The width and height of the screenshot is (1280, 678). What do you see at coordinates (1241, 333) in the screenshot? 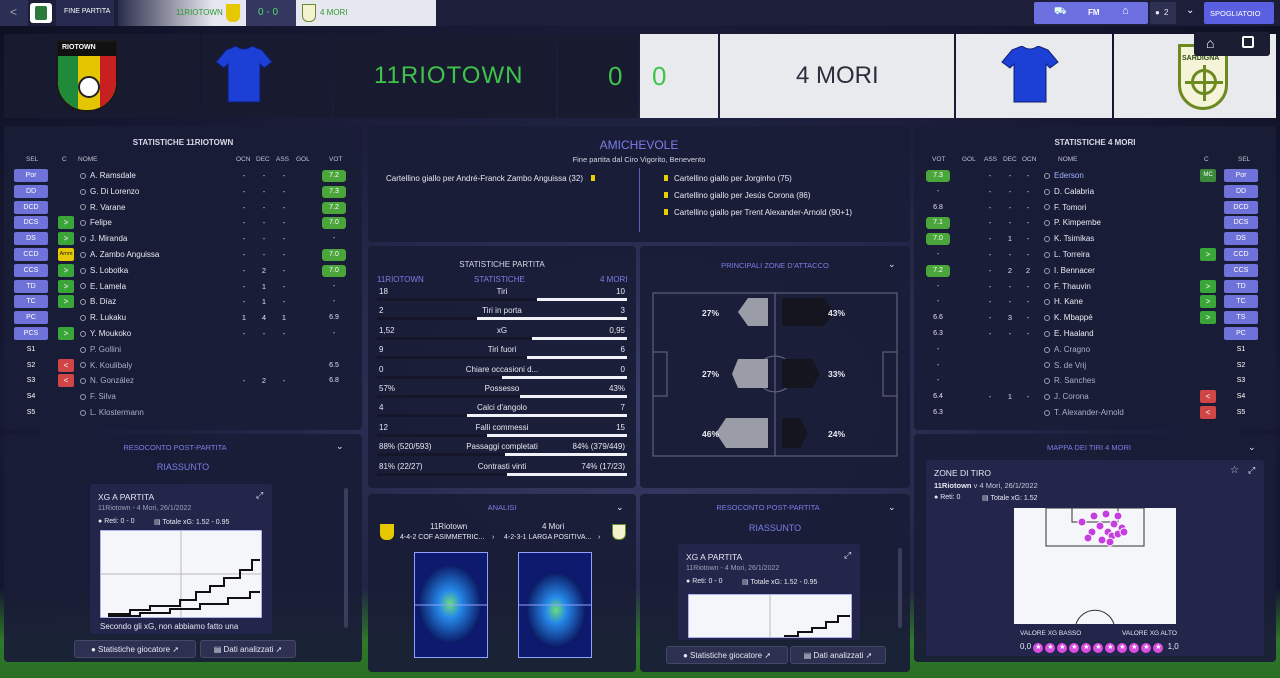
I see `position-badge: PC` at bounding box center [1241, 333].